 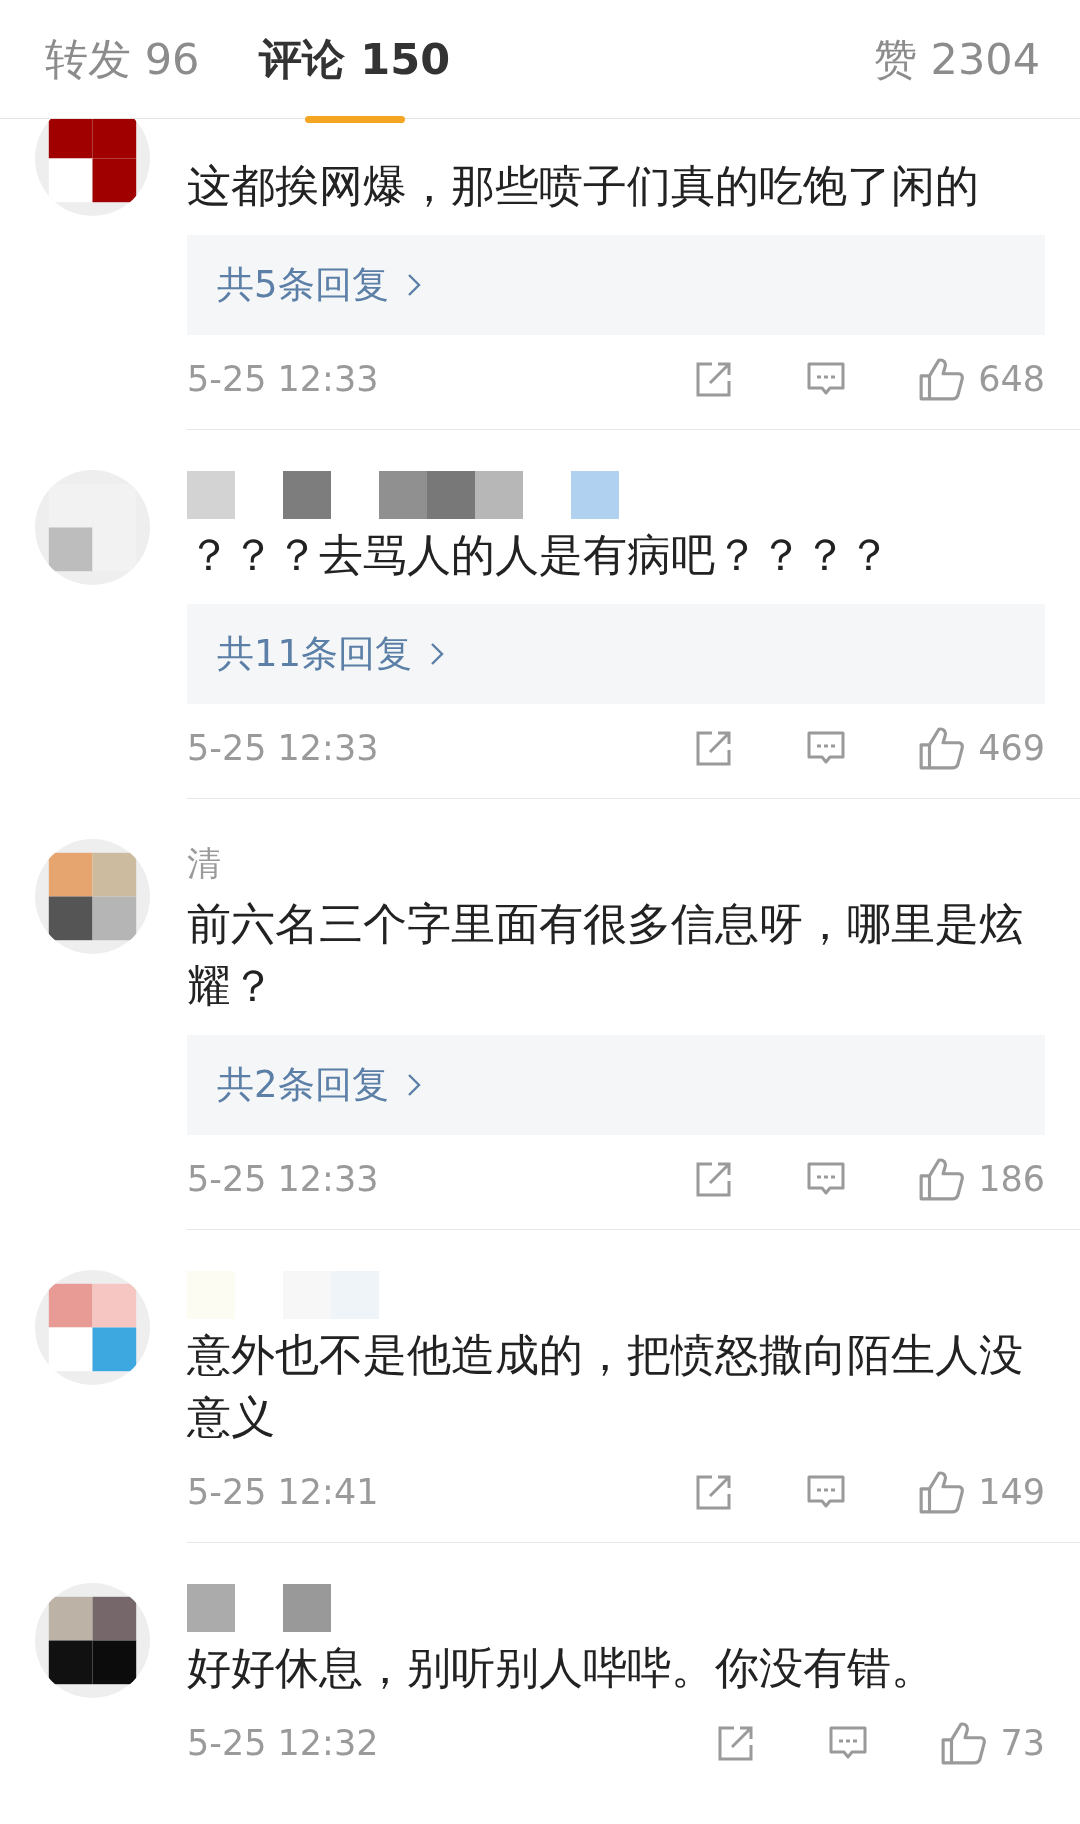 What do you see at coordinates (355, 59) in the screenshot?
I see `tab: 评论 150` at bounding box center [355, 59].